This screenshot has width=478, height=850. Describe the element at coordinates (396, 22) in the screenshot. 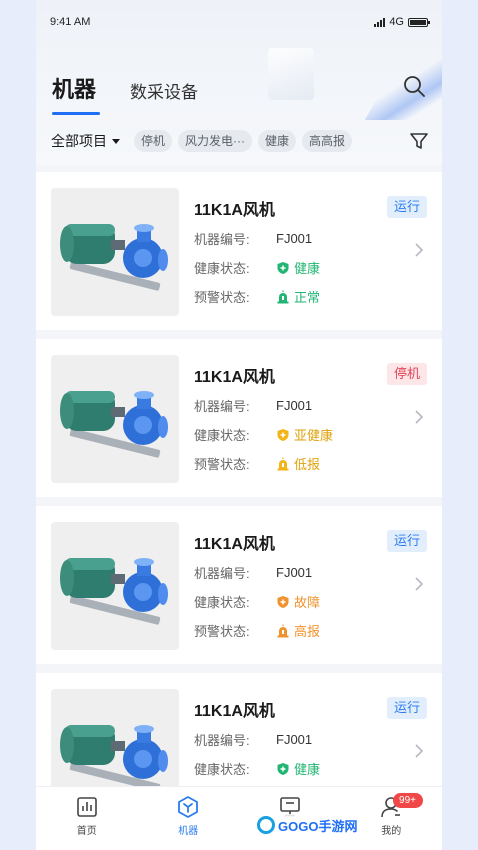

I see `network-type: 4G` at that location.